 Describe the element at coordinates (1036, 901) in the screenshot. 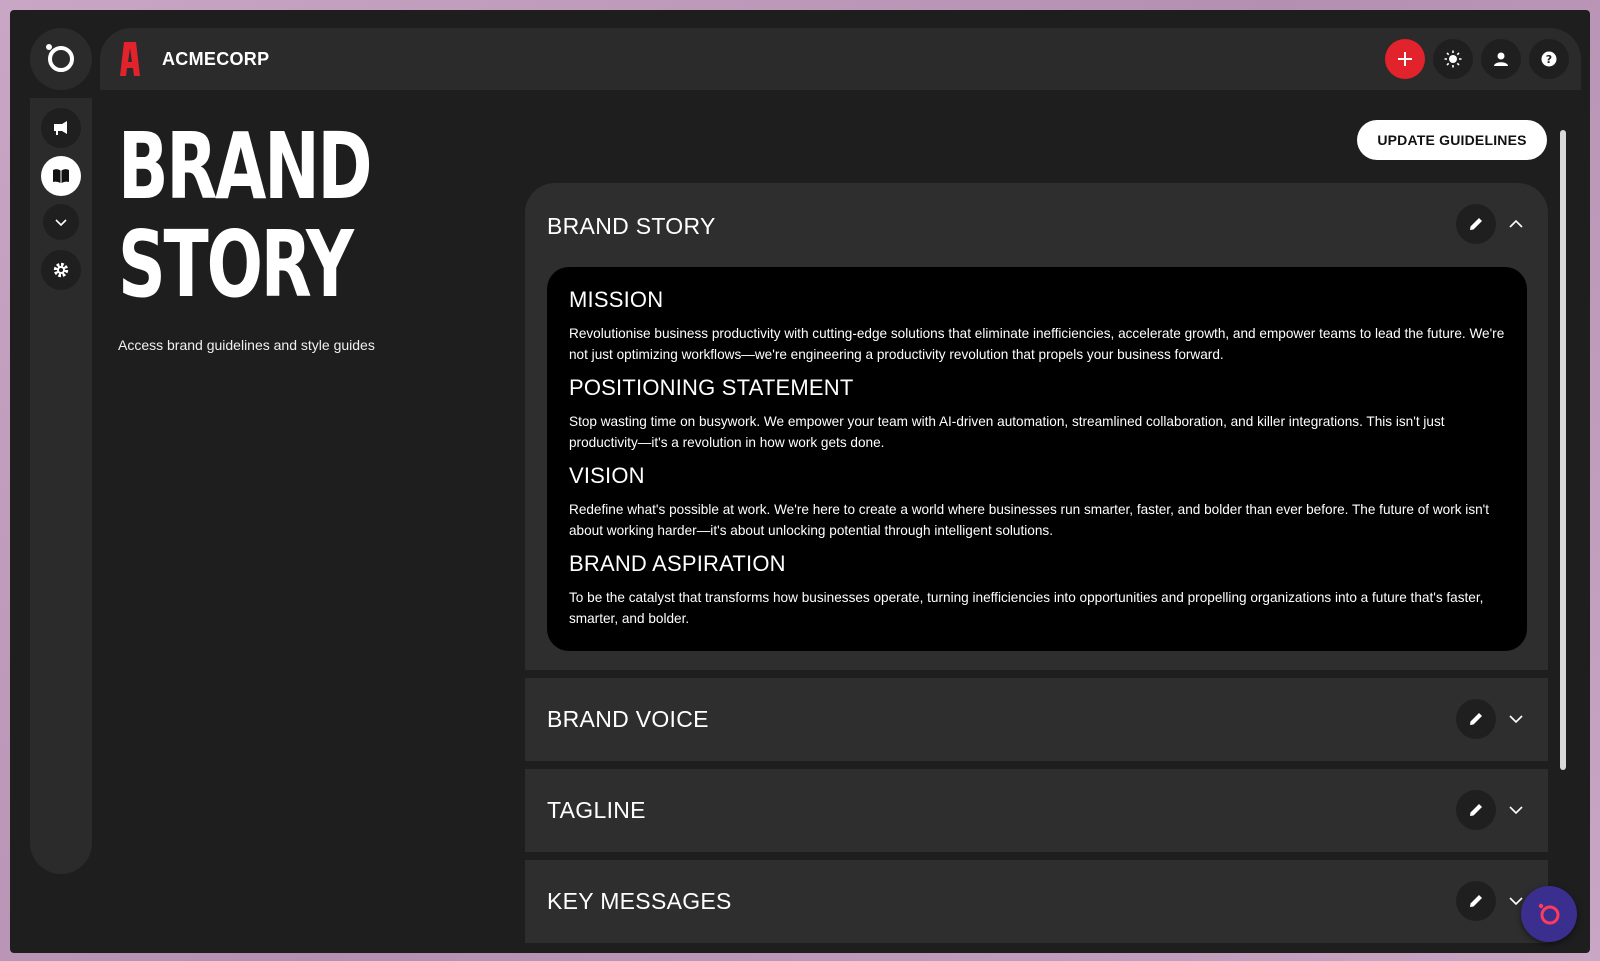

I see `section-key-messages: KEY MESSAGES` at that location.